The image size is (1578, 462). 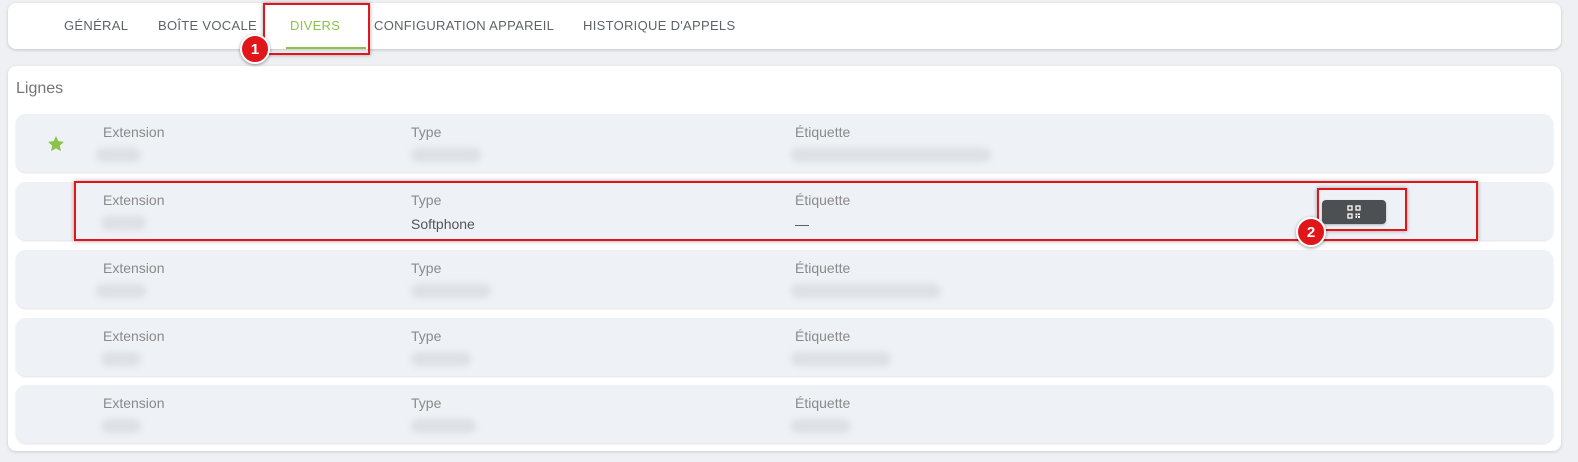 What do you see at coordinates (464, 26) in the screenshot?
I see `tab-device-configuration: CONFIGURATION APPAREIL` at bounding box center [464, 26].